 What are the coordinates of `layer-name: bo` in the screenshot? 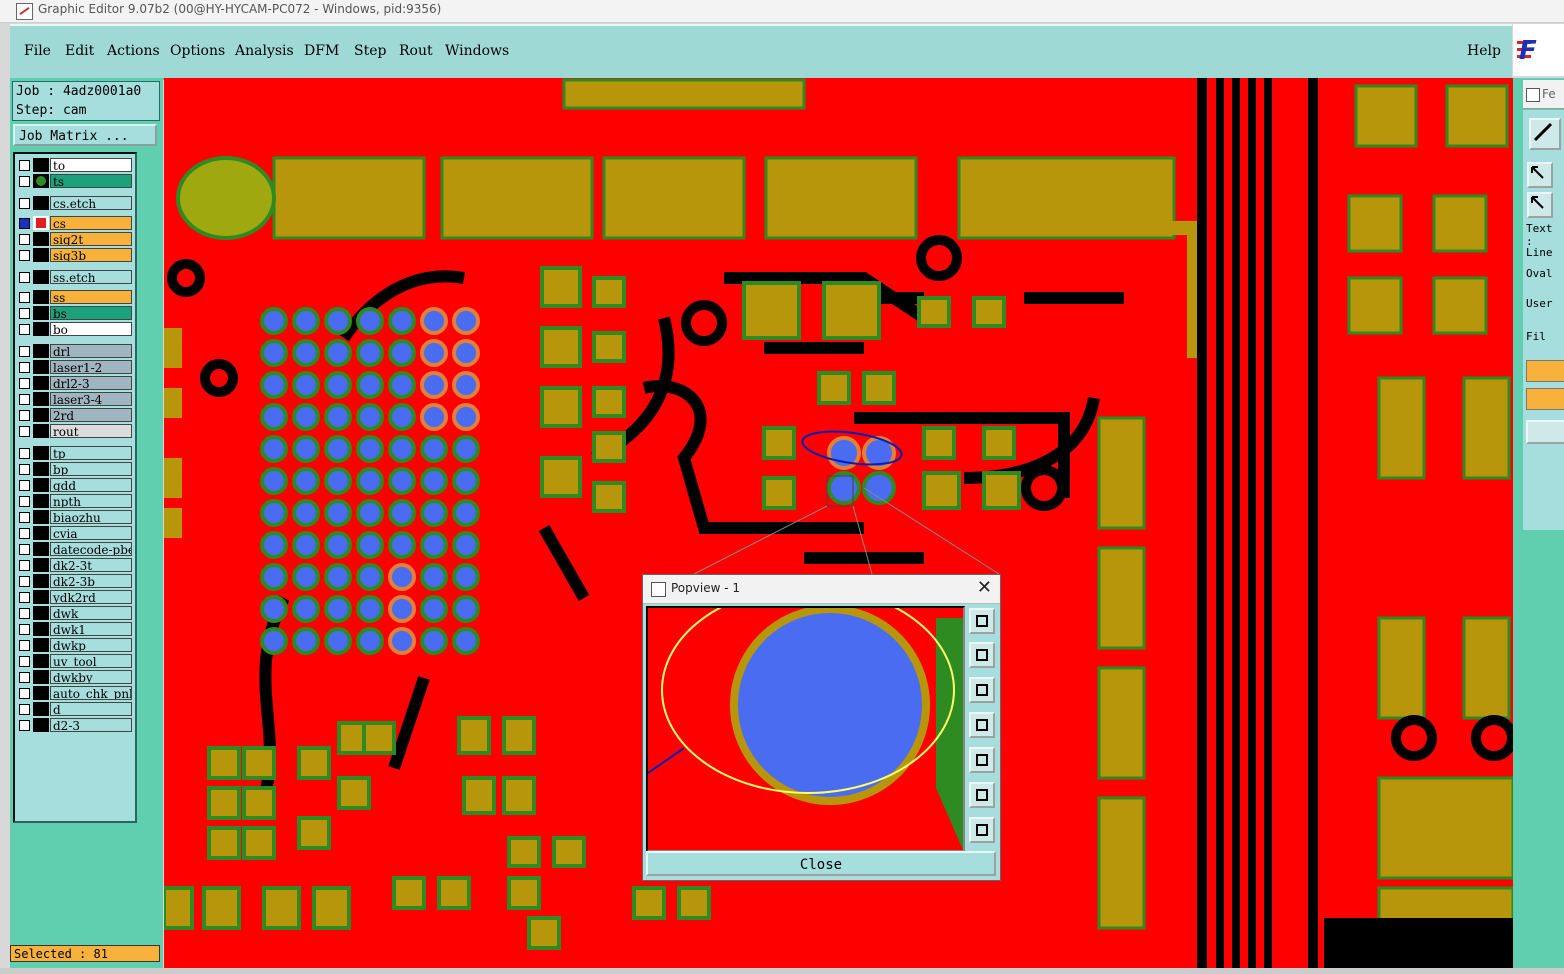 It's located at (91, 329).